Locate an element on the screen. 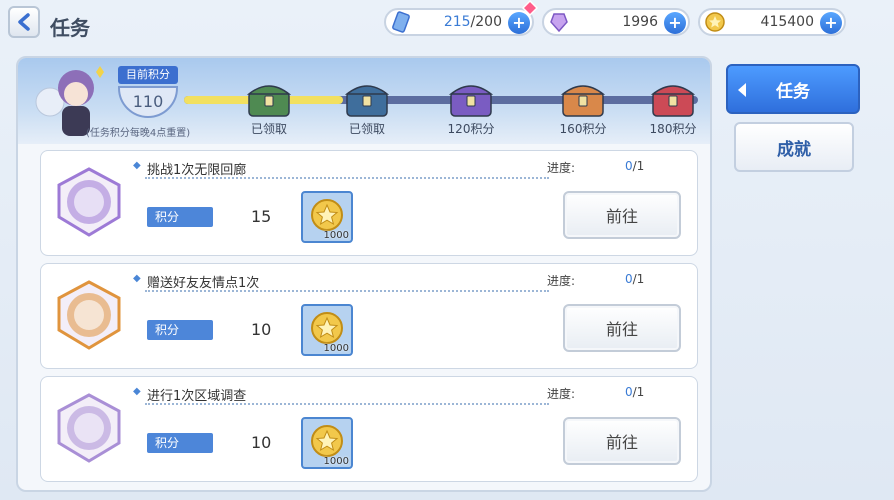  chest-blue-opened-icon is located at coordinates (367, 98).